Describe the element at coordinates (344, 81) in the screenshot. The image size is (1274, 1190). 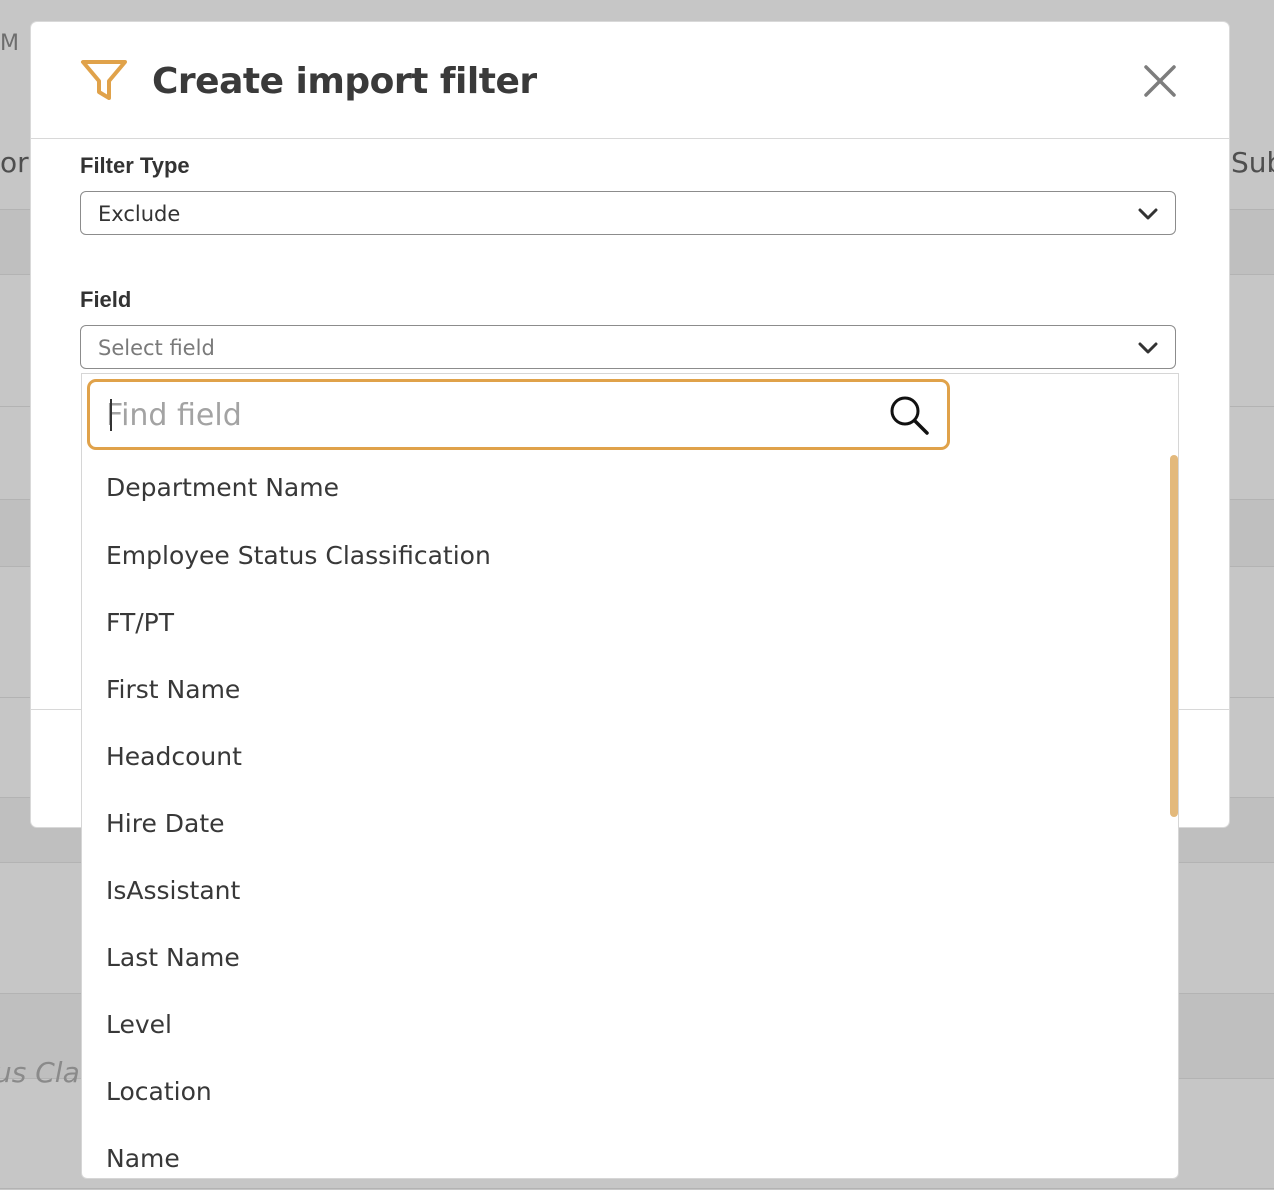
I see `dialog-title: Create import filter` at that location.